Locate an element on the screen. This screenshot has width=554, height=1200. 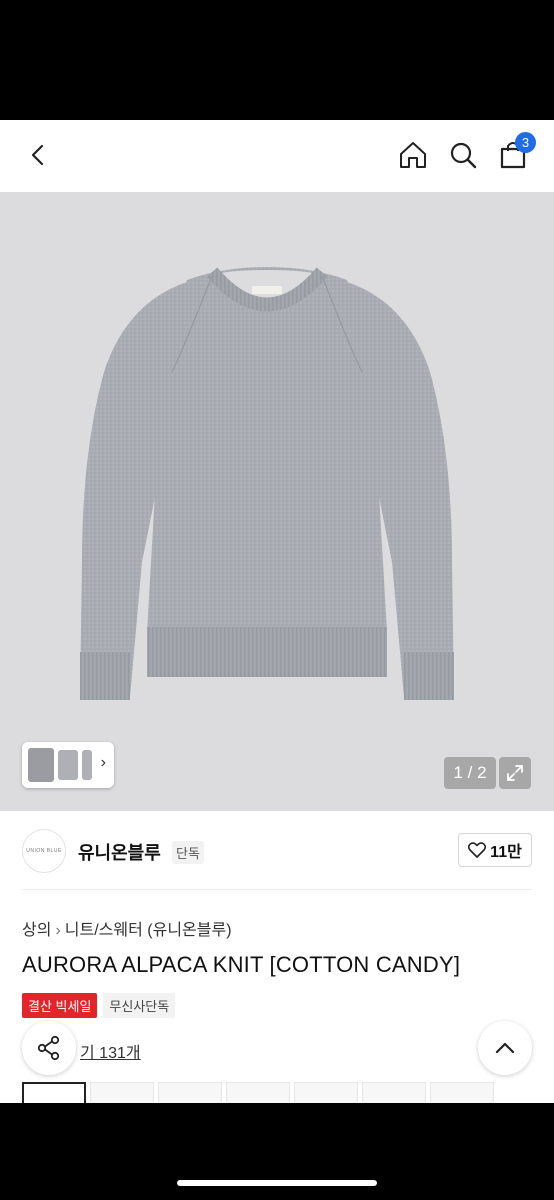
chevron-up-icon is located at coordinates (505, 1048).